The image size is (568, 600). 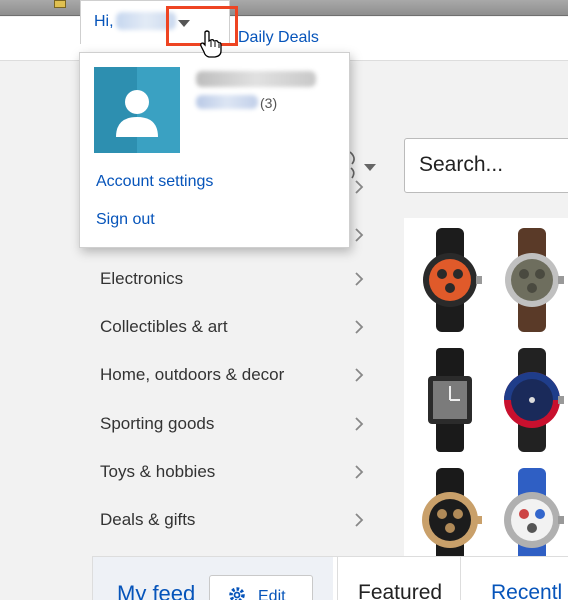 What do you see at coordinates (148, 519) in the screenshot?
I see `category-label: Deals & gifts` at bounding box center [148, 519].